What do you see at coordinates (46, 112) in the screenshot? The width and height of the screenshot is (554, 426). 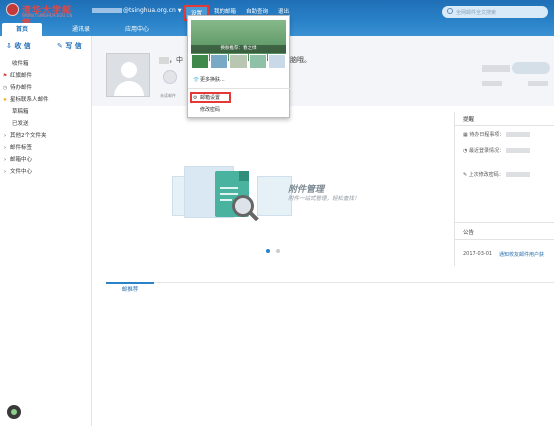 I see `sidebar-item-drafts: 草稿箱` at bounding box center [46, 112].